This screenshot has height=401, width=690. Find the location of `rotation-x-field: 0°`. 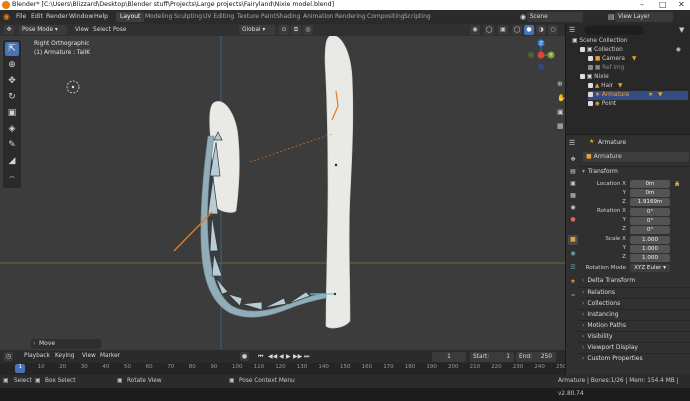

rotation-x-field: 0° is located at coordinates (650, 212).